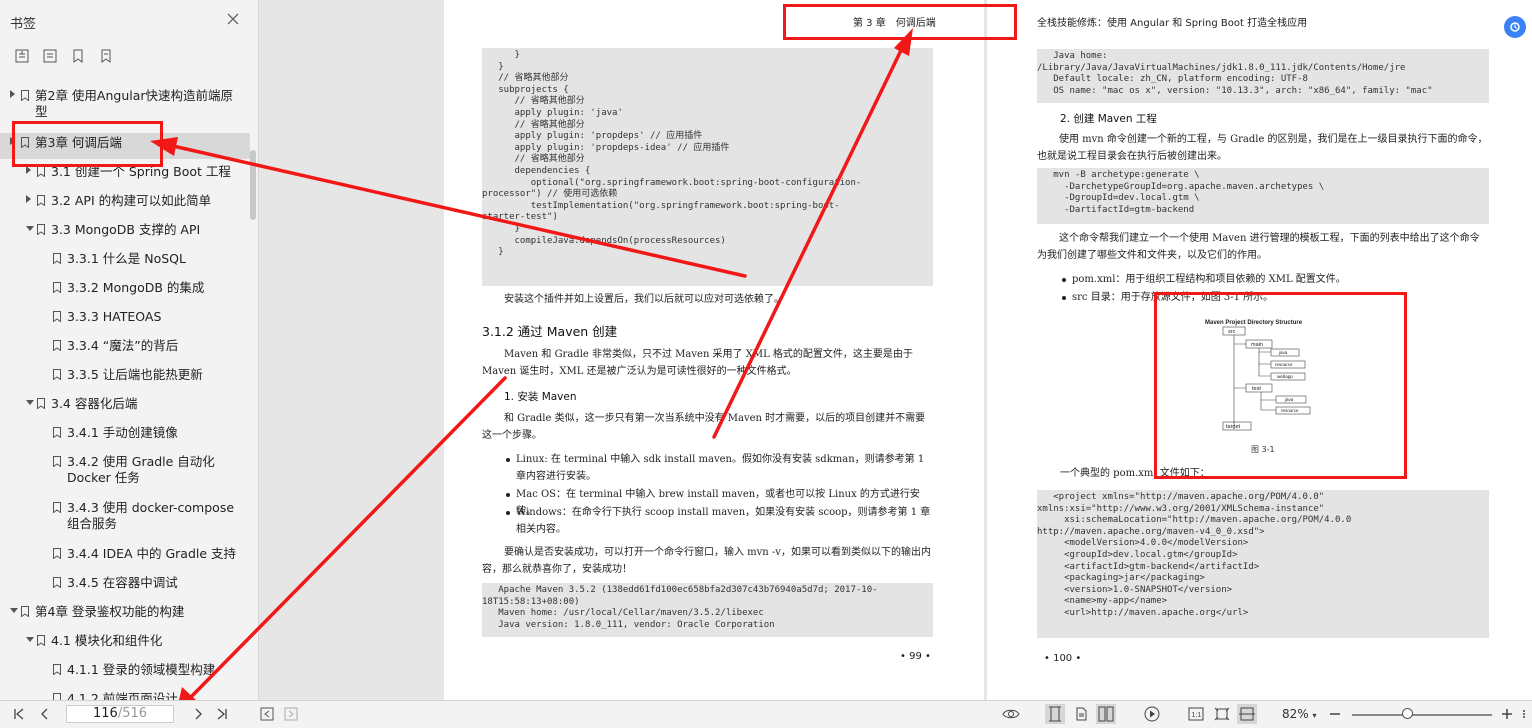 This screenshot has width=1532, height=728. Describe the element at coordinates (141, 469) in the screenshot. I see `sidebar-item-label: 3.4.2 使用 Gradle 自动化 Docker 任务` at that location.